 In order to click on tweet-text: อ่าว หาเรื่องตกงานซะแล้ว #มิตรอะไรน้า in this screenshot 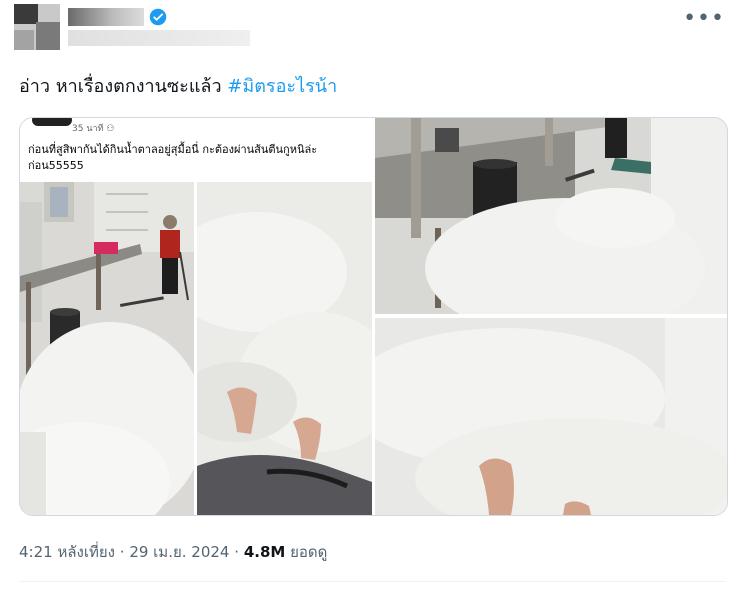, I will do `click(178, 87)`.